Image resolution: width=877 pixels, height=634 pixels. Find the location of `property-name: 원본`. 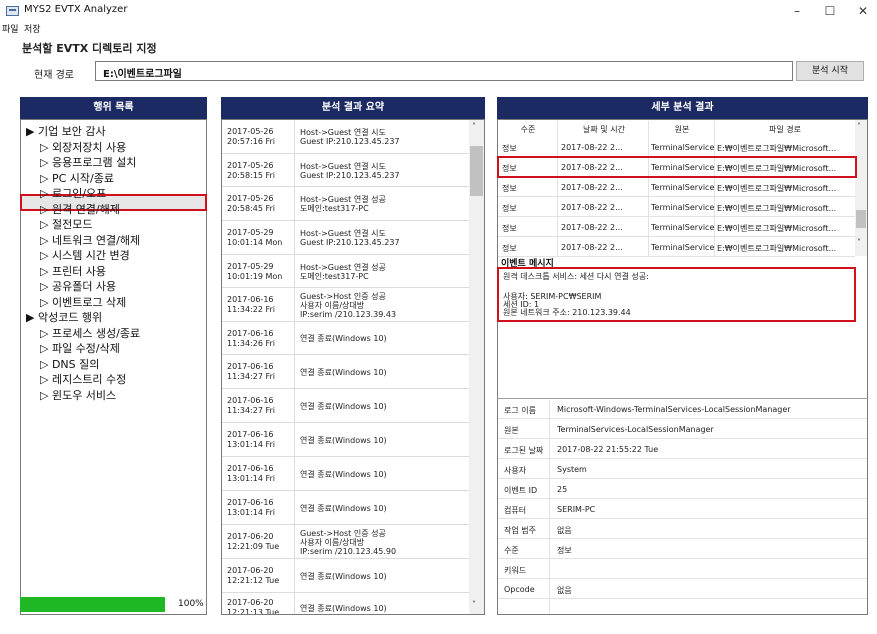

property-name: 원본 is located at coordinates (511, 430).